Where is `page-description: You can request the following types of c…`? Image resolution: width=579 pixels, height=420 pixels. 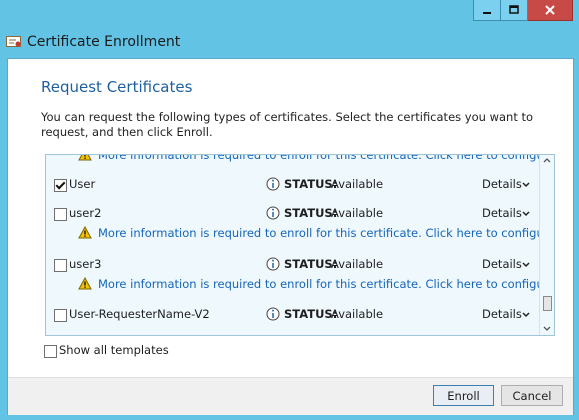
page-description: You can request the following types of c… is located at coordinates (287, 124).